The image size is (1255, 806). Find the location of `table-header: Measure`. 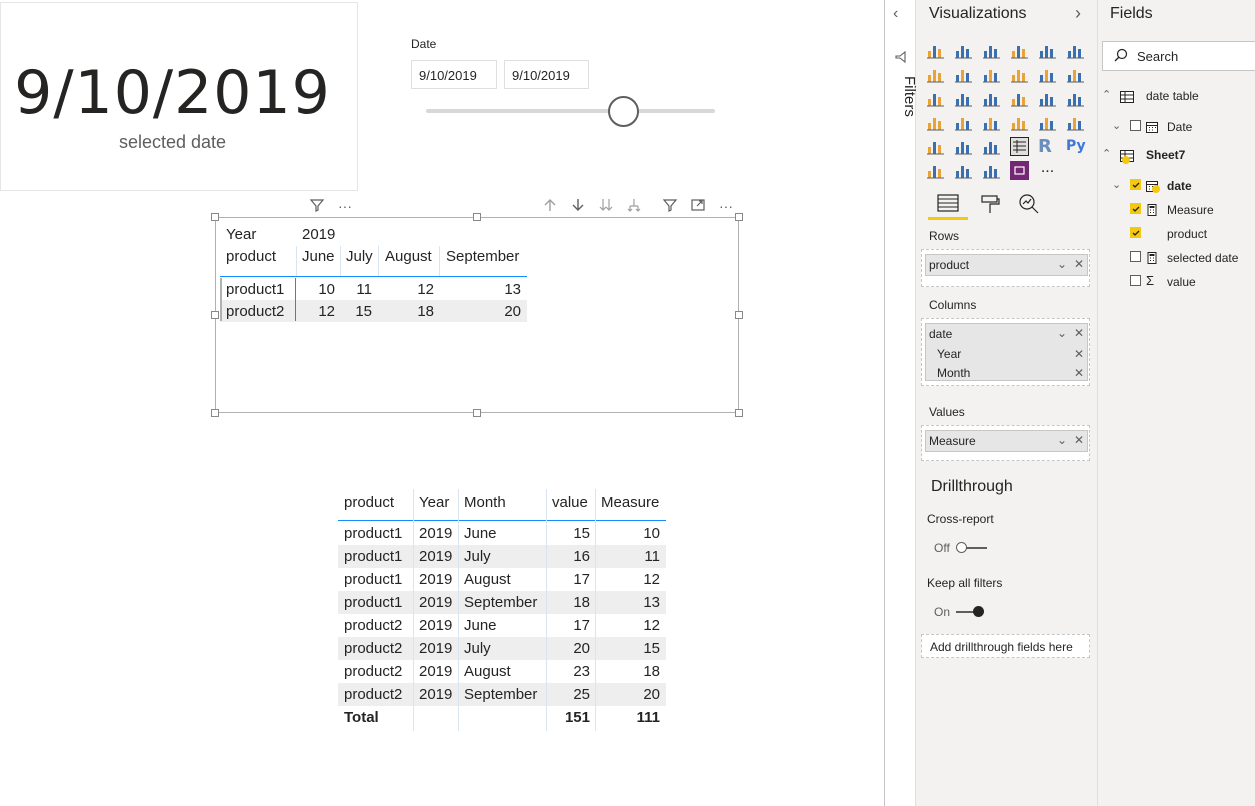

table-header: Measure is located at coordinates (630, 502).